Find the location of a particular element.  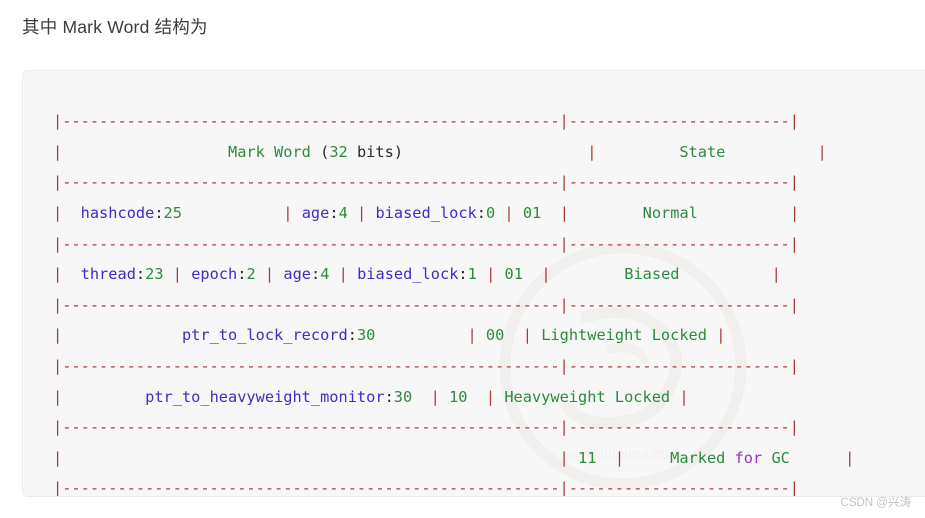

field-bits-ptr-lock-record: 30 is located at coordinates (366, 335).